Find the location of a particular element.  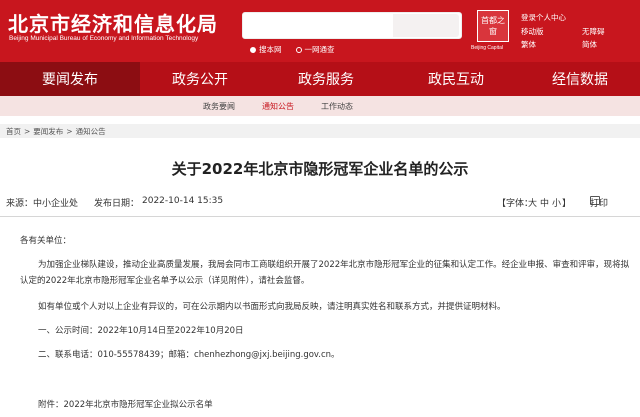

search-button is located at coordinates (426, 25).